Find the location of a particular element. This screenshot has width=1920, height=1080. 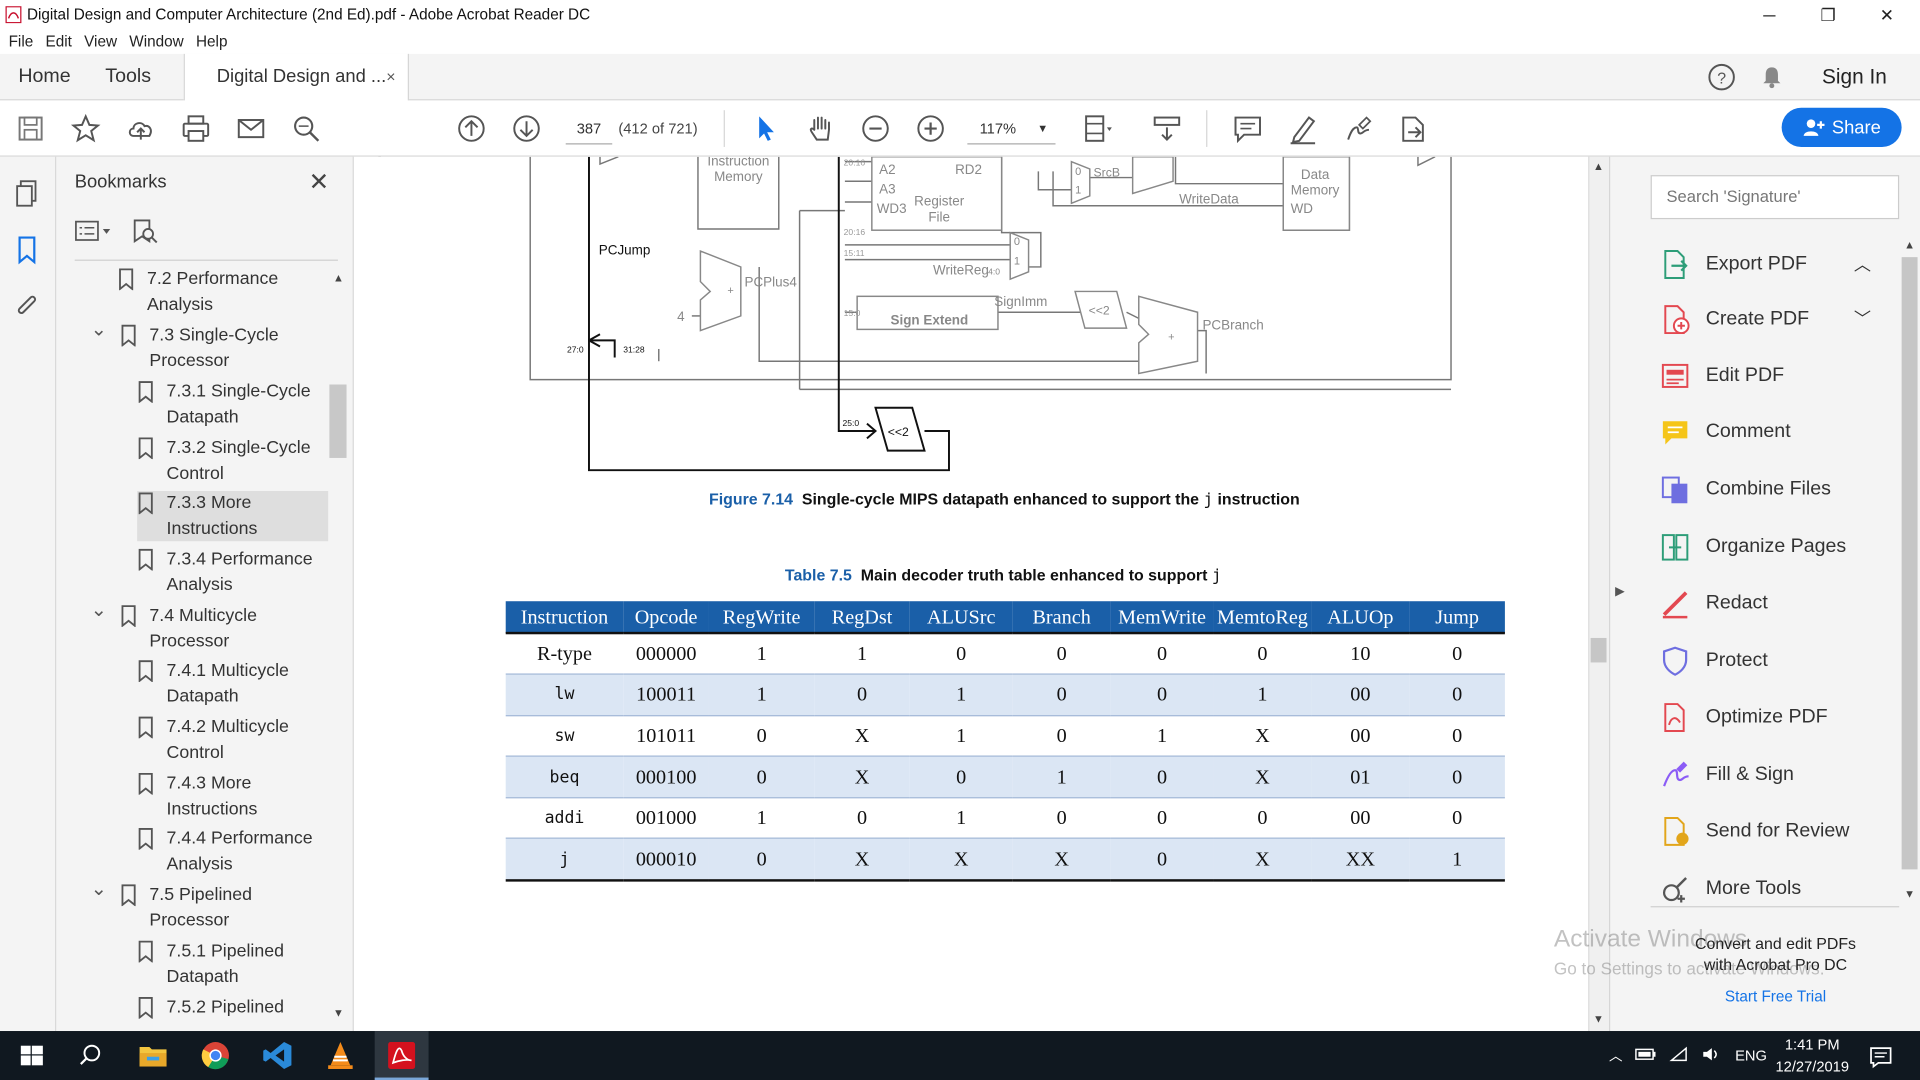

expand-right-pane-icon: ▶ is located at coordinates (1619, 591).